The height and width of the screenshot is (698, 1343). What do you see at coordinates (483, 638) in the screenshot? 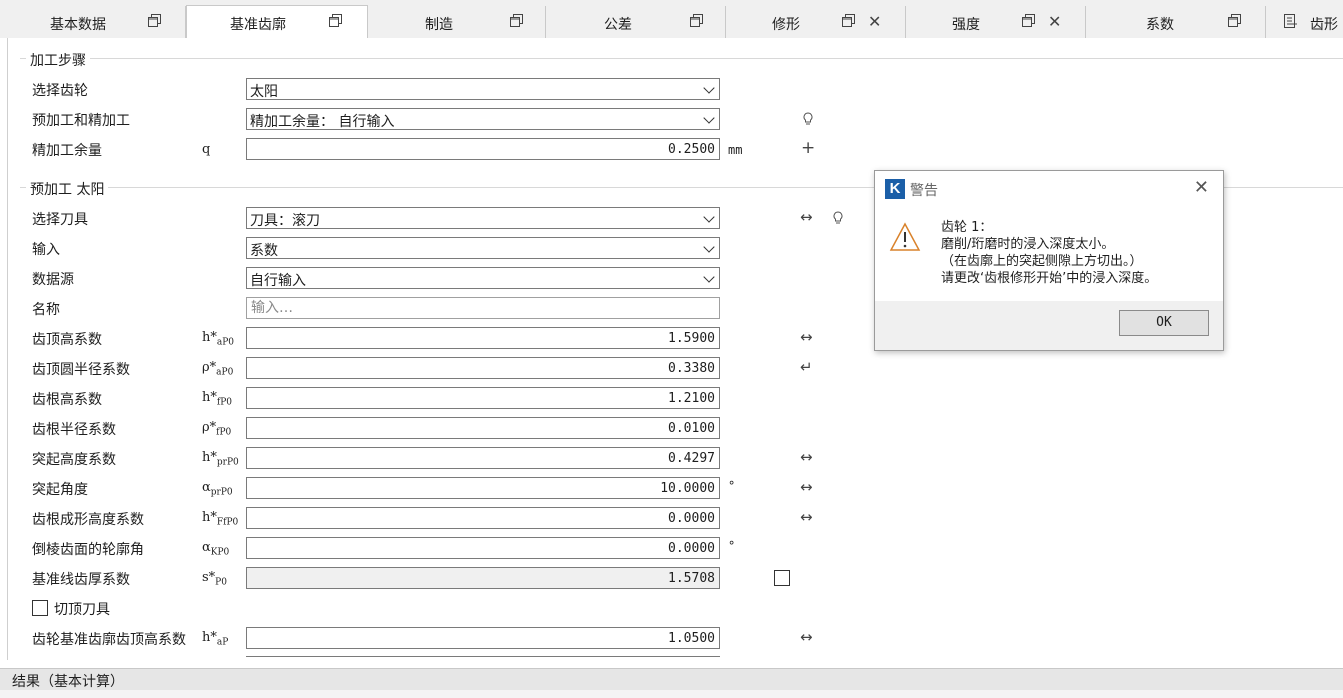
I see `gear-addendum-input: 1.0500` at bounding box center [483, 638].